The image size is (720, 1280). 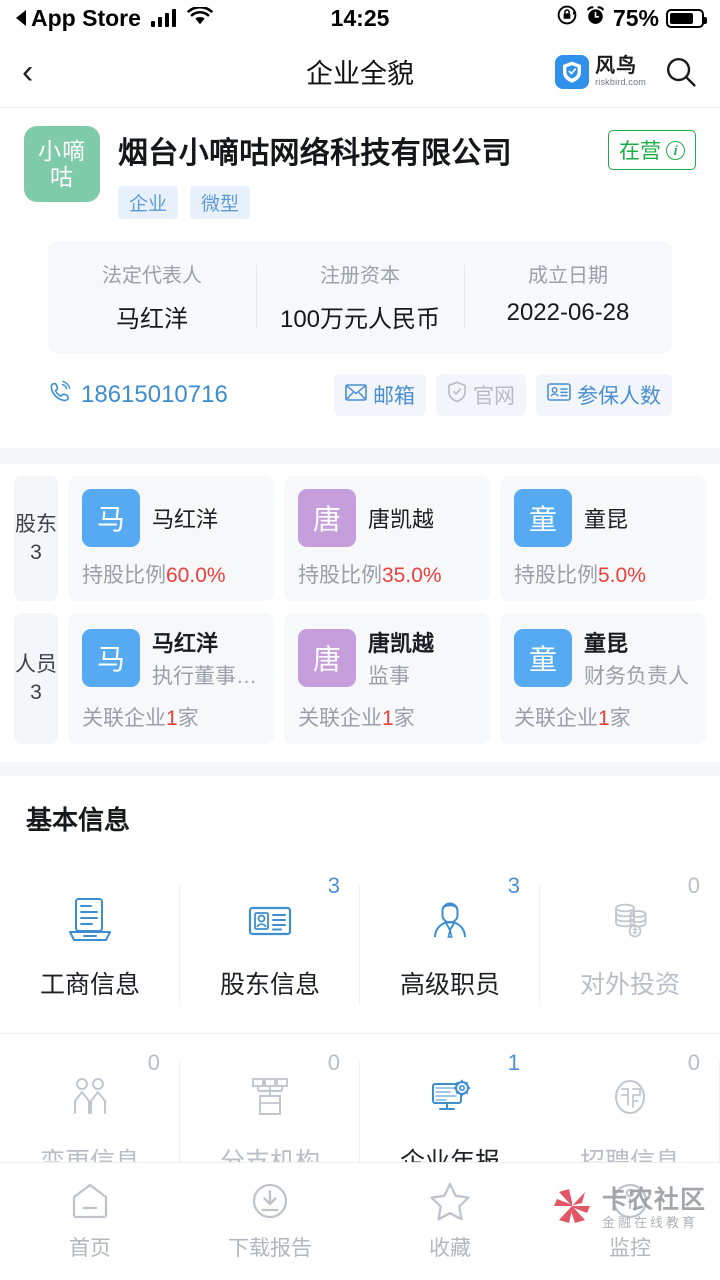 What do you see at coordinates (90, 1248) in the screenshot?
I see `tab-label: 首页` at bounding box center [90, 1248].